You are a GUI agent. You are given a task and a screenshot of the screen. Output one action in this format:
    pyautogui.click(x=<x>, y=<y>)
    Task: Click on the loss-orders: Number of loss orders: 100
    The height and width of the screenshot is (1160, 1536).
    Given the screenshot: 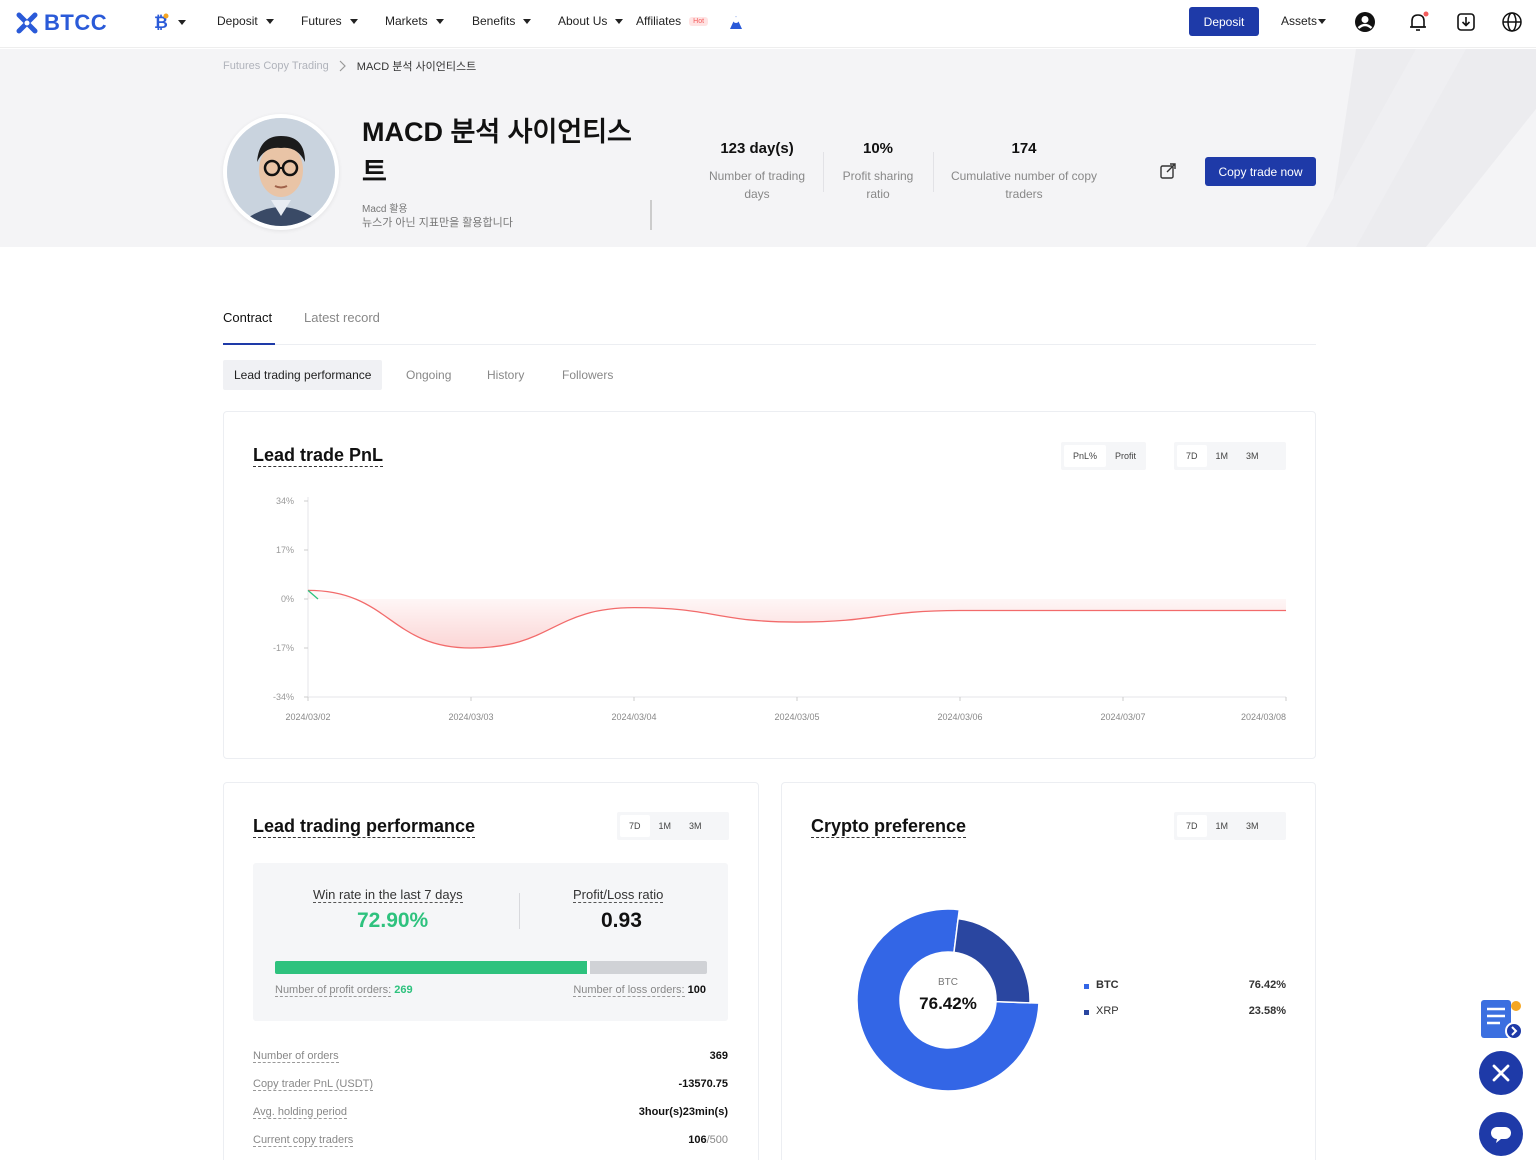 What is the action you would take?
    pyautogui.click(x=639, y=990)
    